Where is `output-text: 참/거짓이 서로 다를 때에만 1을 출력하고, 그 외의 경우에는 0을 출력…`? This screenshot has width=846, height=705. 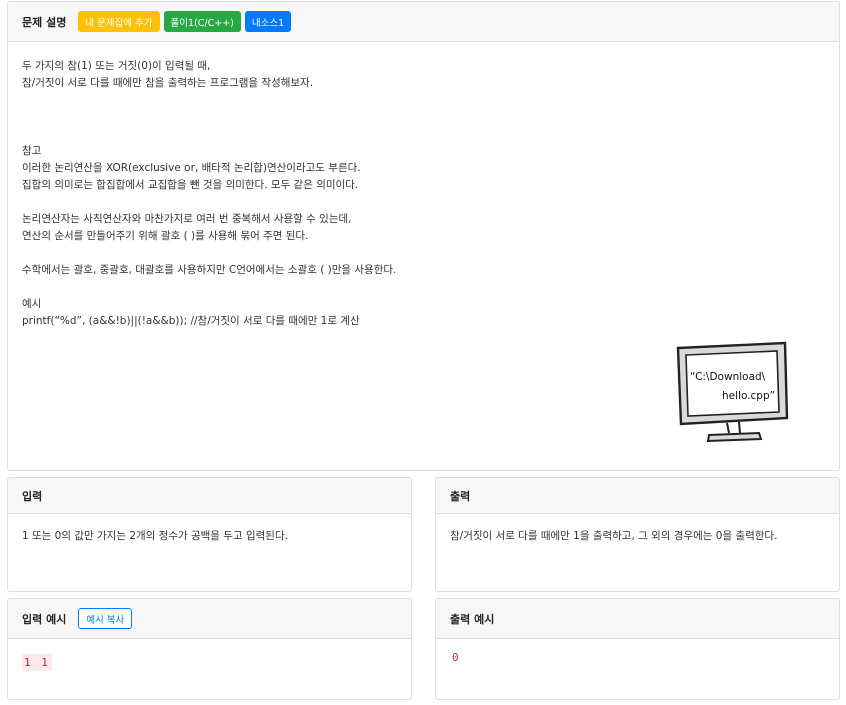 output-text: 참/거짓이 서로 다를 때에만 1을 출력하고, 그 외의 경우에는 0을 출력… is located at coordinates (614, 536).